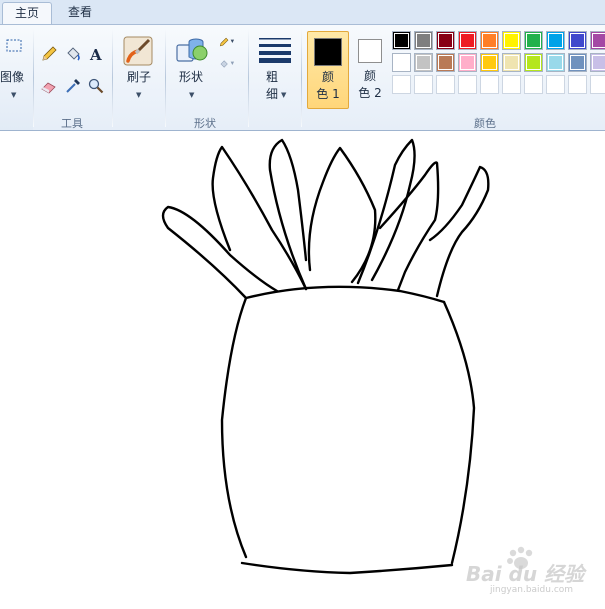 This screenshot has height=609, width=605. Describe the element at coordinates (191, 77) in the screenshot. I see `shapes-label: 形状` at that location.